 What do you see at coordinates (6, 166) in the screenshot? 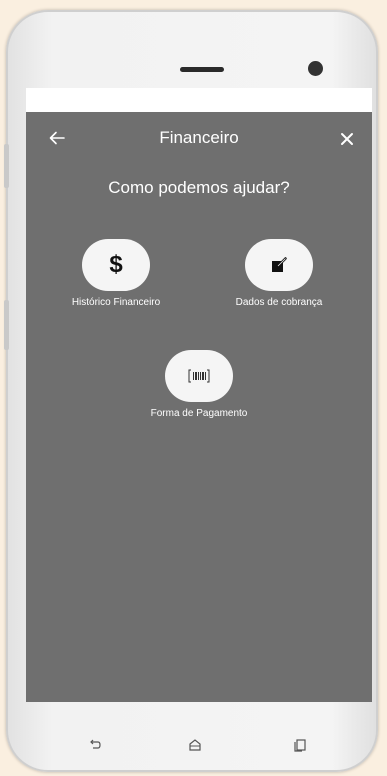
I see `volume-button` at bounding box center [6, 166].